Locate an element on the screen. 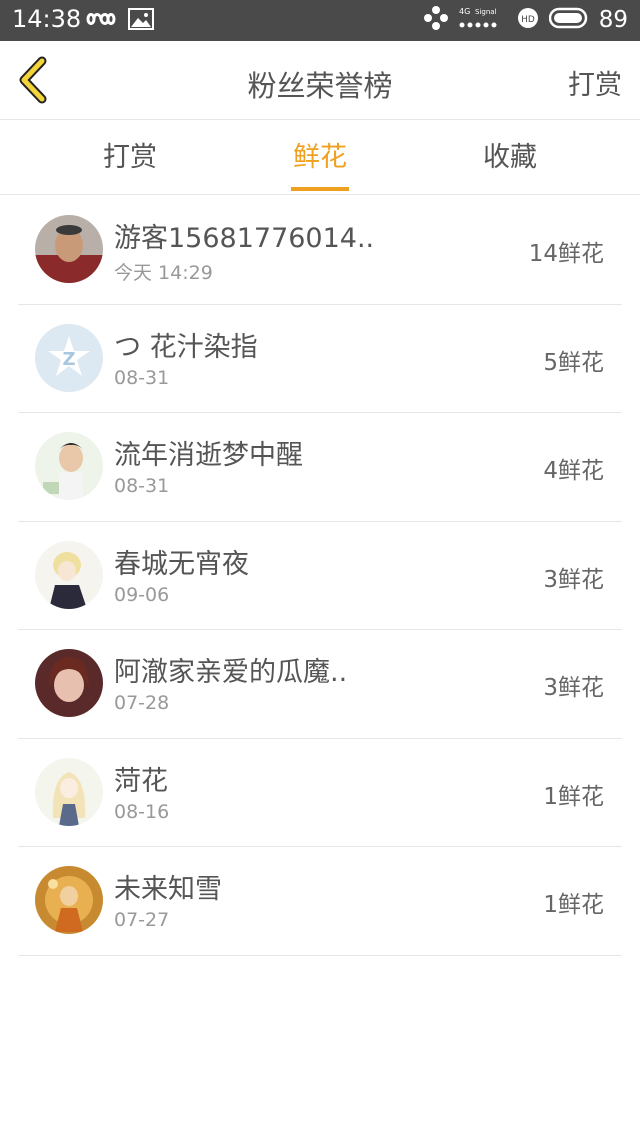  fan-name: 未来知雪 is located at coordinates (168, 889).